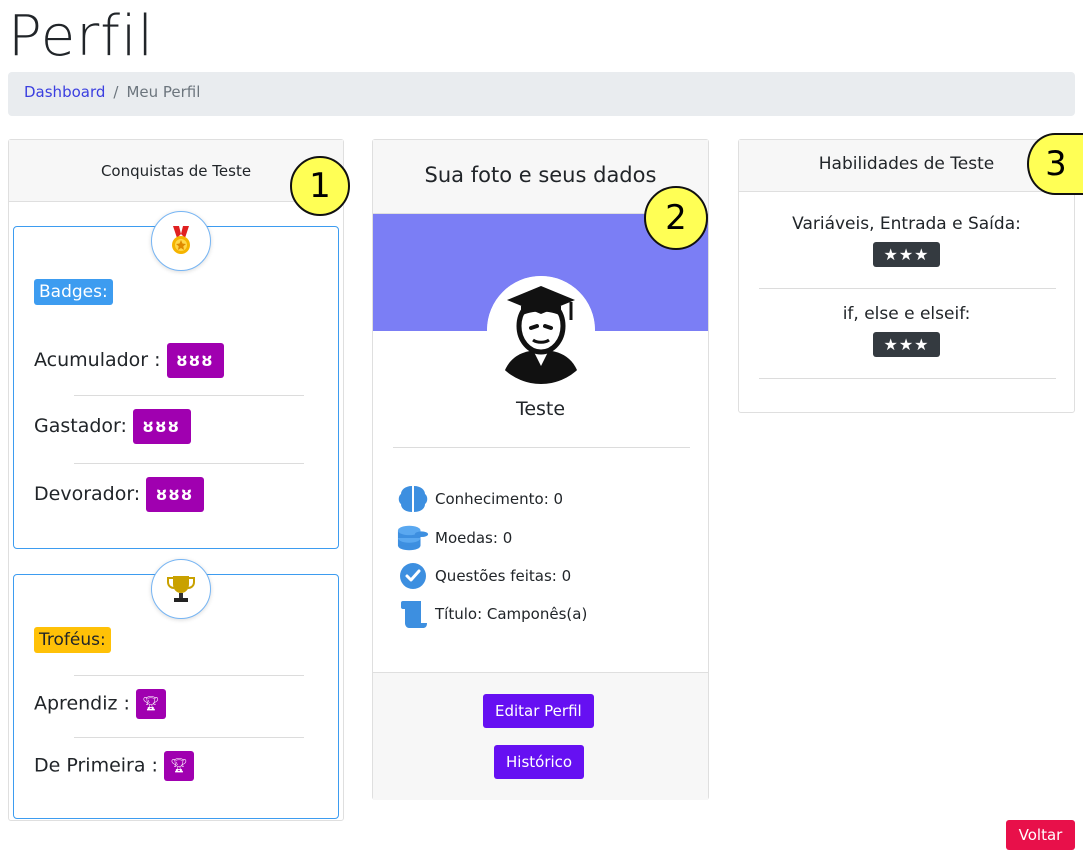  Describe the element at coordinates (1055, 164) in the screenshot. I see `annotation-marker-3: 3` at that location.